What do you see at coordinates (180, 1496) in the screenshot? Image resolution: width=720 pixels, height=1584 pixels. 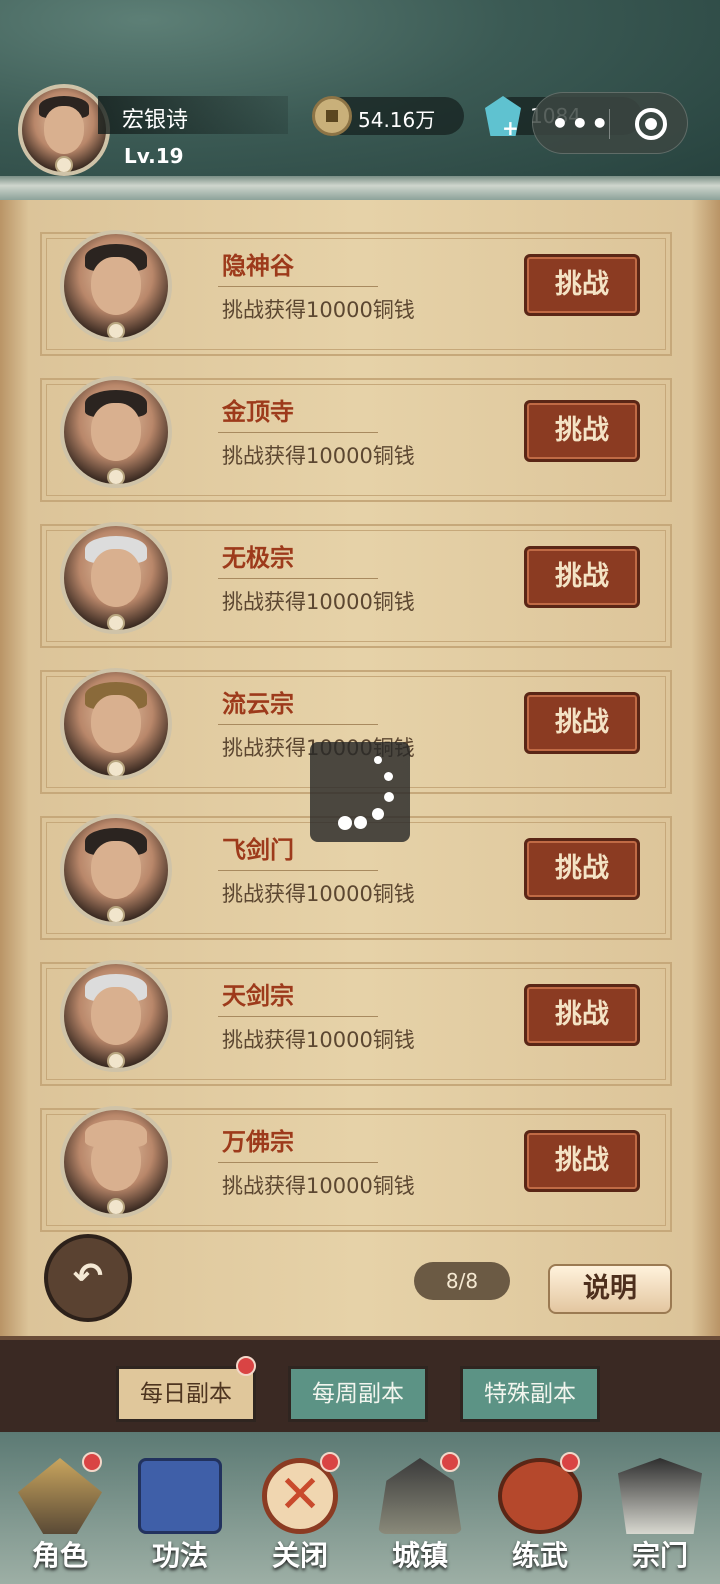 I see `book-icon` at bounding box center [180, 1496].